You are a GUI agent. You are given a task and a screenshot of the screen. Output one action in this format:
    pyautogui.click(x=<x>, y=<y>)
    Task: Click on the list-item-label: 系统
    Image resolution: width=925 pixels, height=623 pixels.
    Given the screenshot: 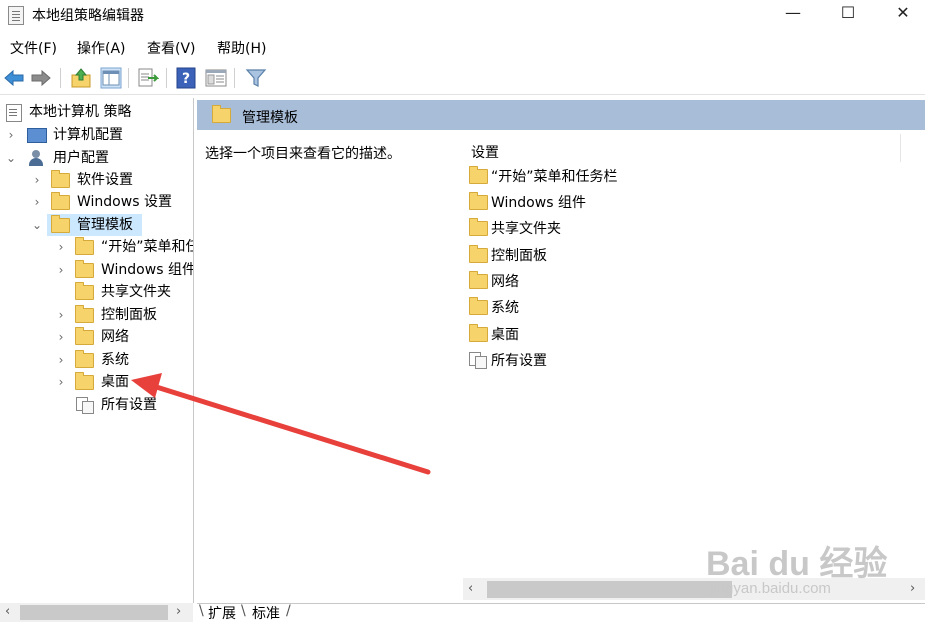 What is the action you would take?
    pyautogui.click(x=505, y=308)
    